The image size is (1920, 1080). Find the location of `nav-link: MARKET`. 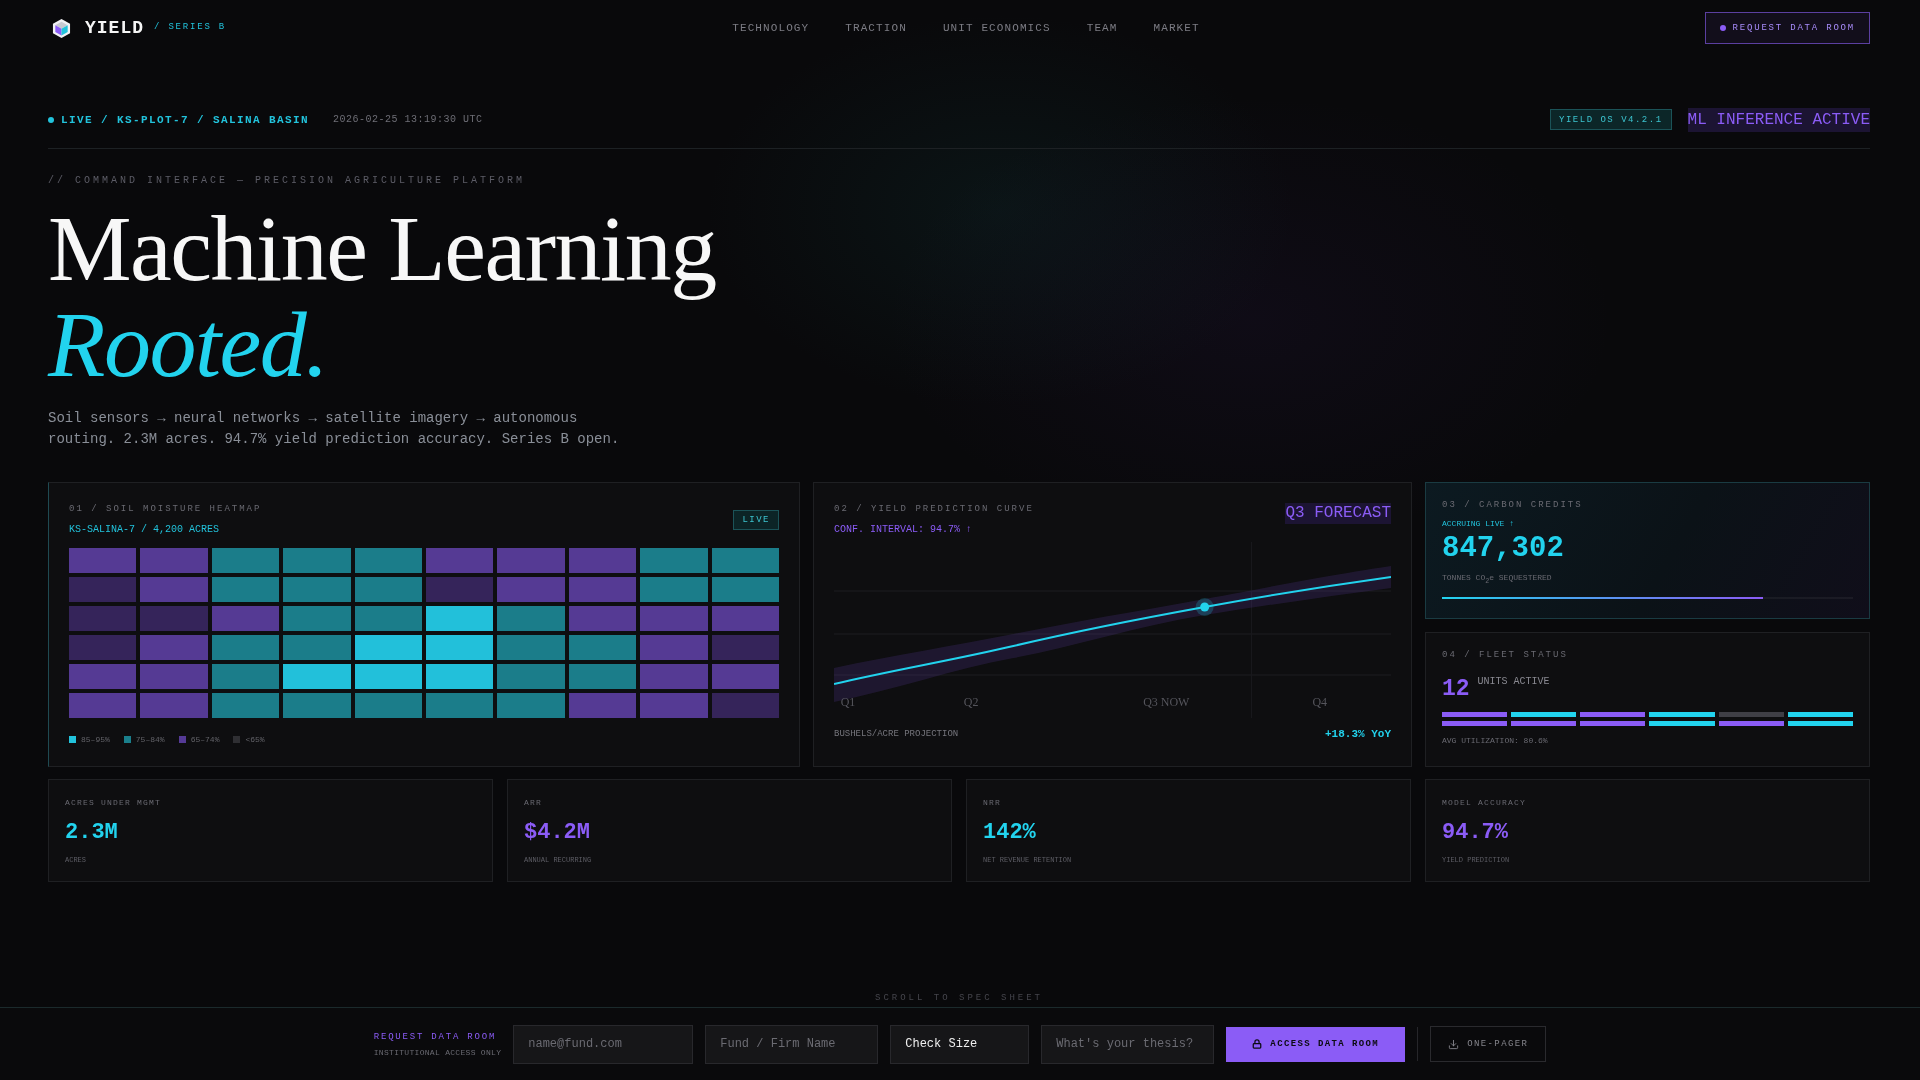

nav-link: MARKET is located at coordinates (1176, 28).